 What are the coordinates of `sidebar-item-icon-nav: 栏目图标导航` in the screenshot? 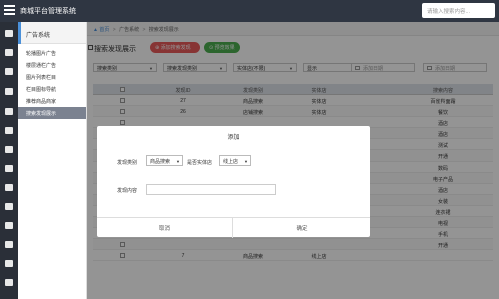 It's located at (52, 89).